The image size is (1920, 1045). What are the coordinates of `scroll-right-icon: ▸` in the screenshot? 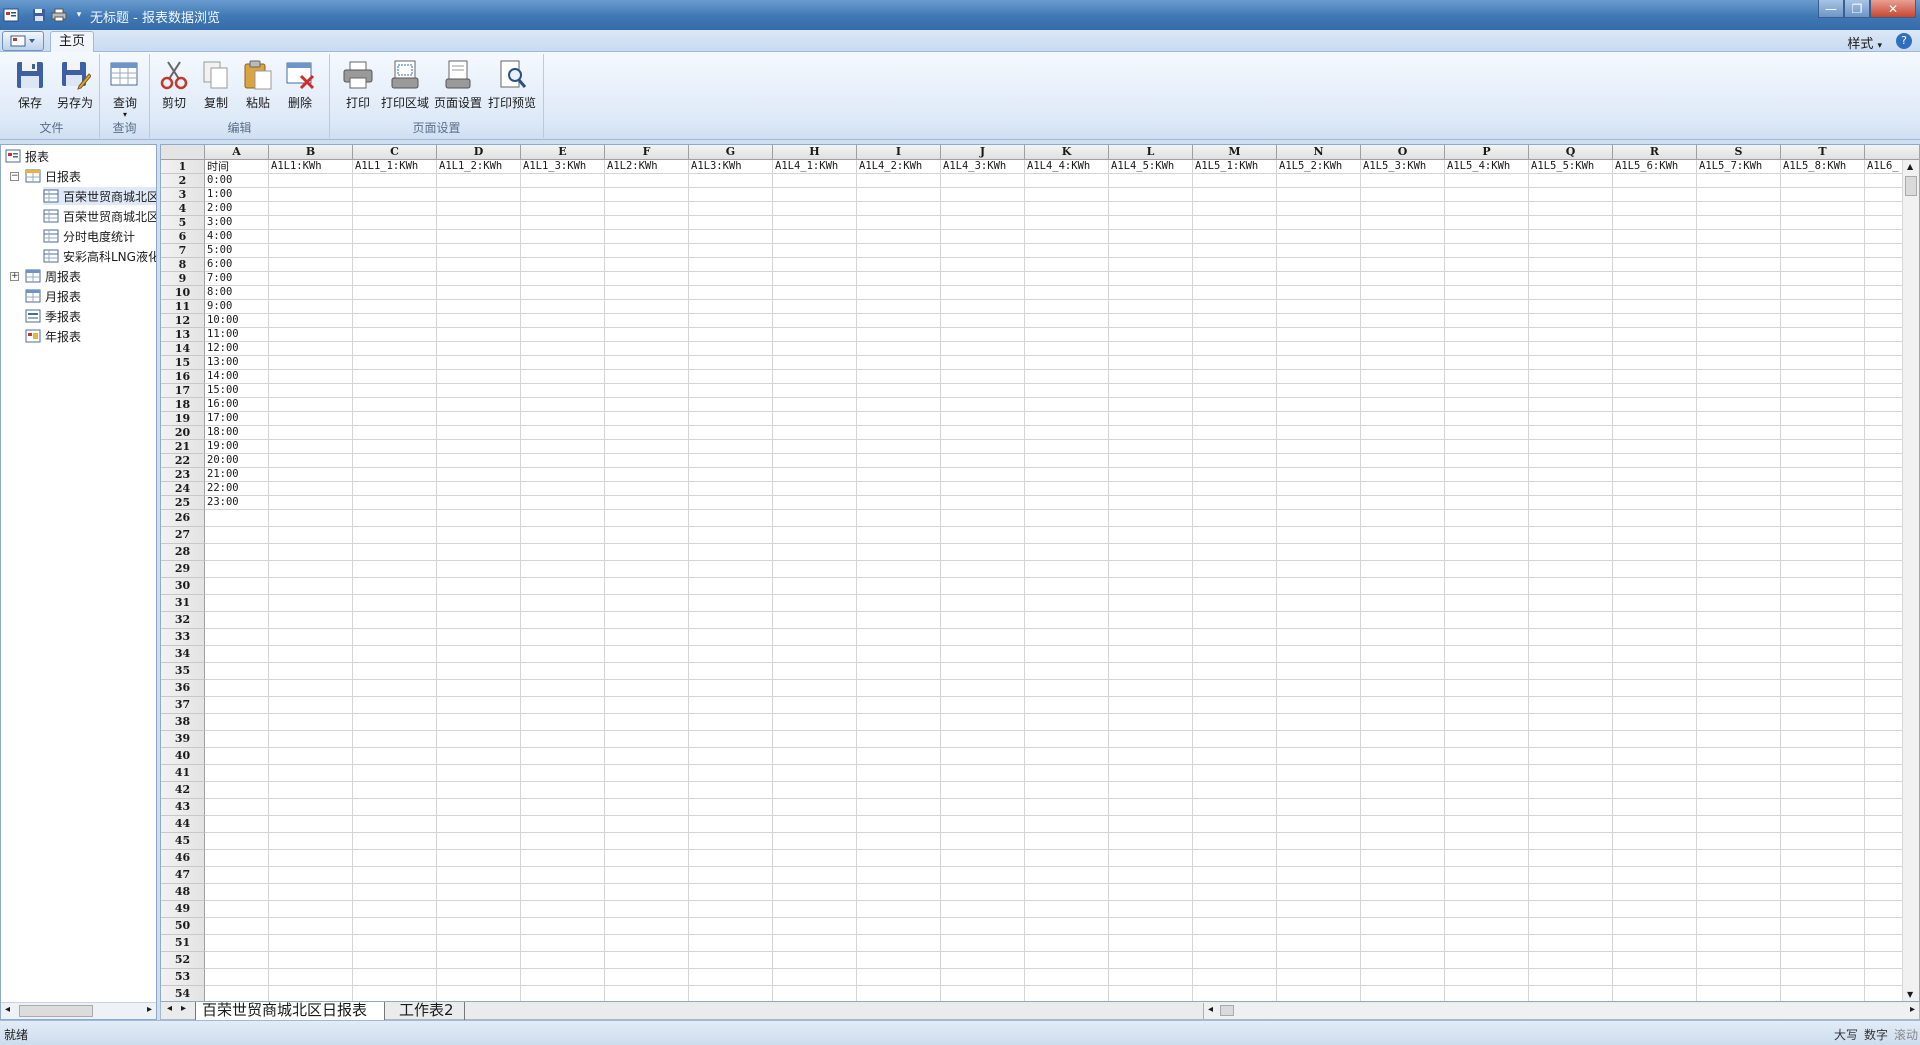 It's located at (149, 1009).